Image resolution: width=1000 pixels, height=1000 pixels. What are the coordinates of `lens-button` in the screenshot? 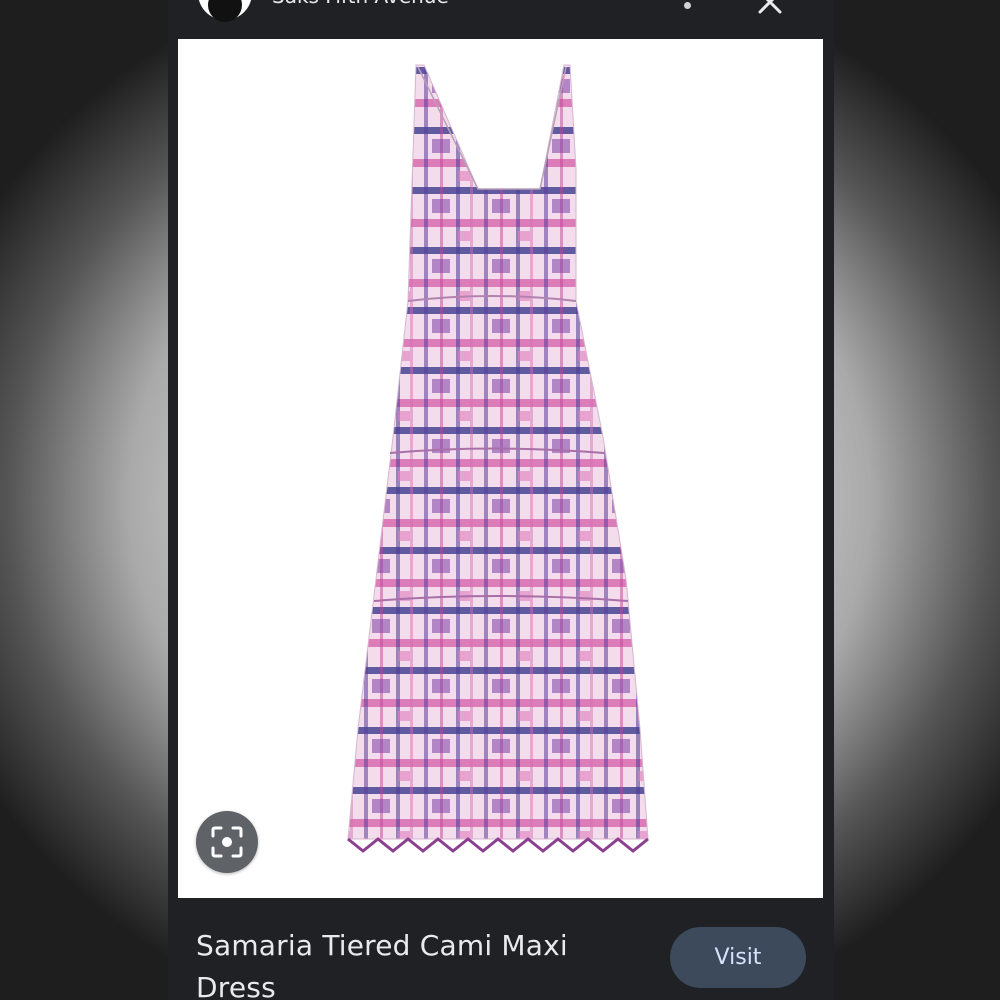 It's located at (227, 842).